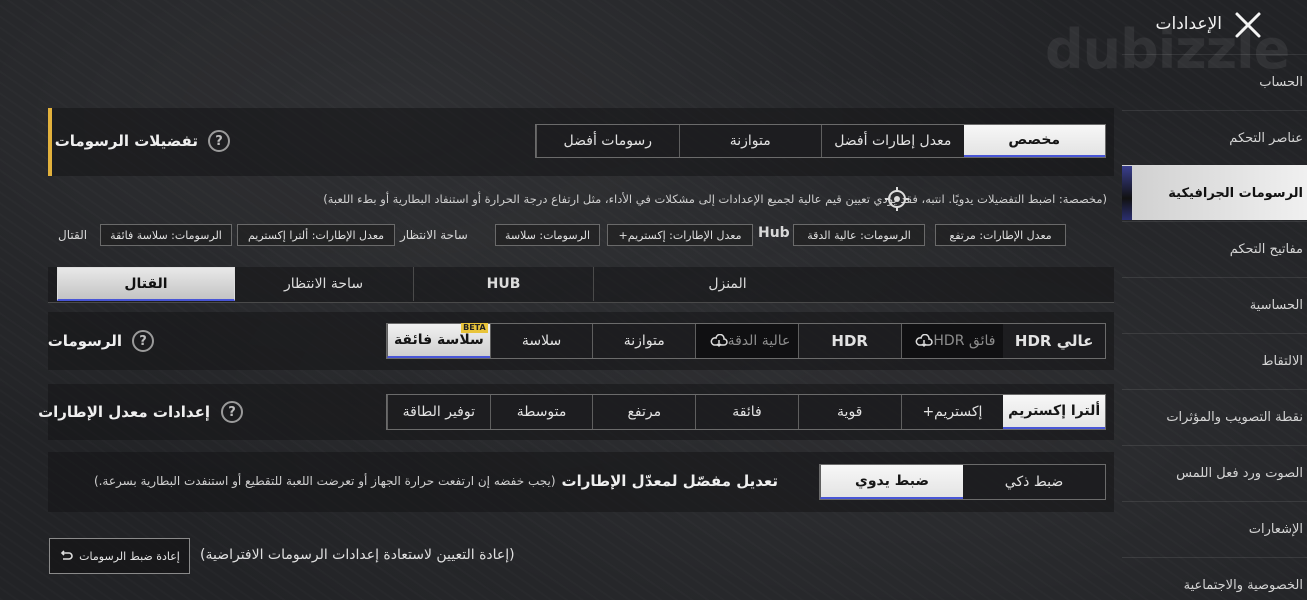  What do you see at coordinates (1214, 304) in the screenshot?
I see `sidebar-item-sensitivity: الحساسية` at bounding box center [1214, 304].